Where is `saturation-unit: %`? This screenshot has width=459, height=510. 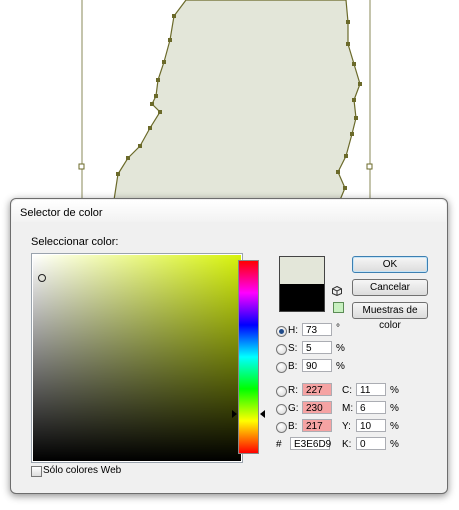
saturation-unit: % is located at coordinates (340, 348).